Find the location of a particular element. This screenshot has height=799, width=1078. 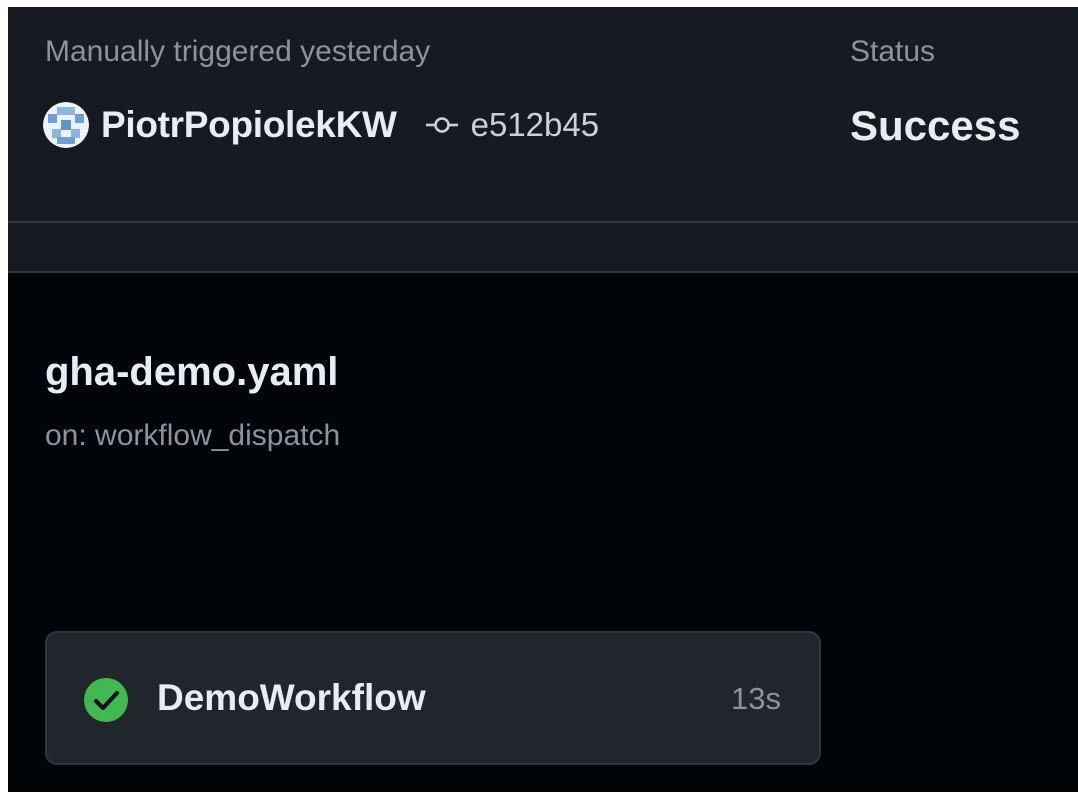

commit-link: e512b45 is located at coordinates (512, 125).